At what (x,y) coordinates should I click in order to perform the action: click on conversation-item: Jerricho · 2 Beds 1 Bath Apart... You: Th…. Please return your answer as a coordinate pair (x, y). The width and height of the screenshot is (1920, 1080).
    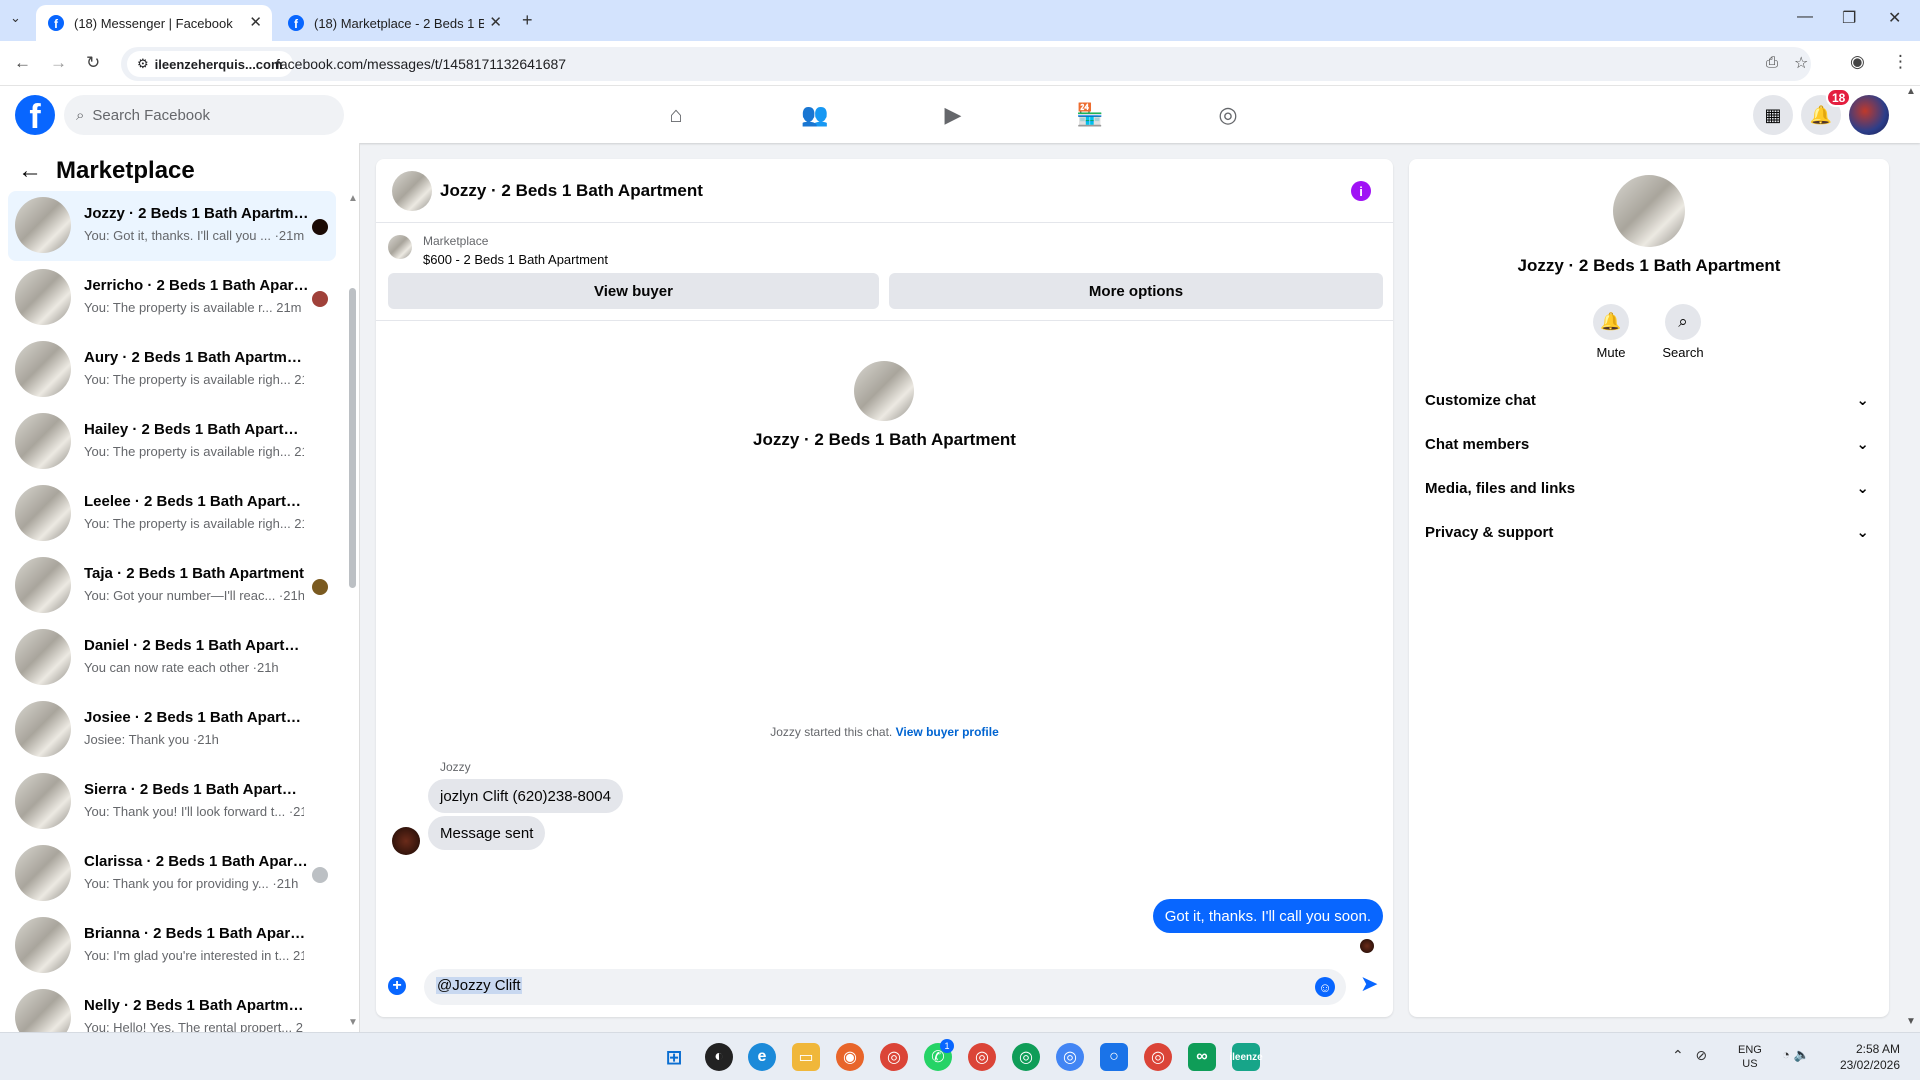
    Looking at the image, I should click on (172, 298).